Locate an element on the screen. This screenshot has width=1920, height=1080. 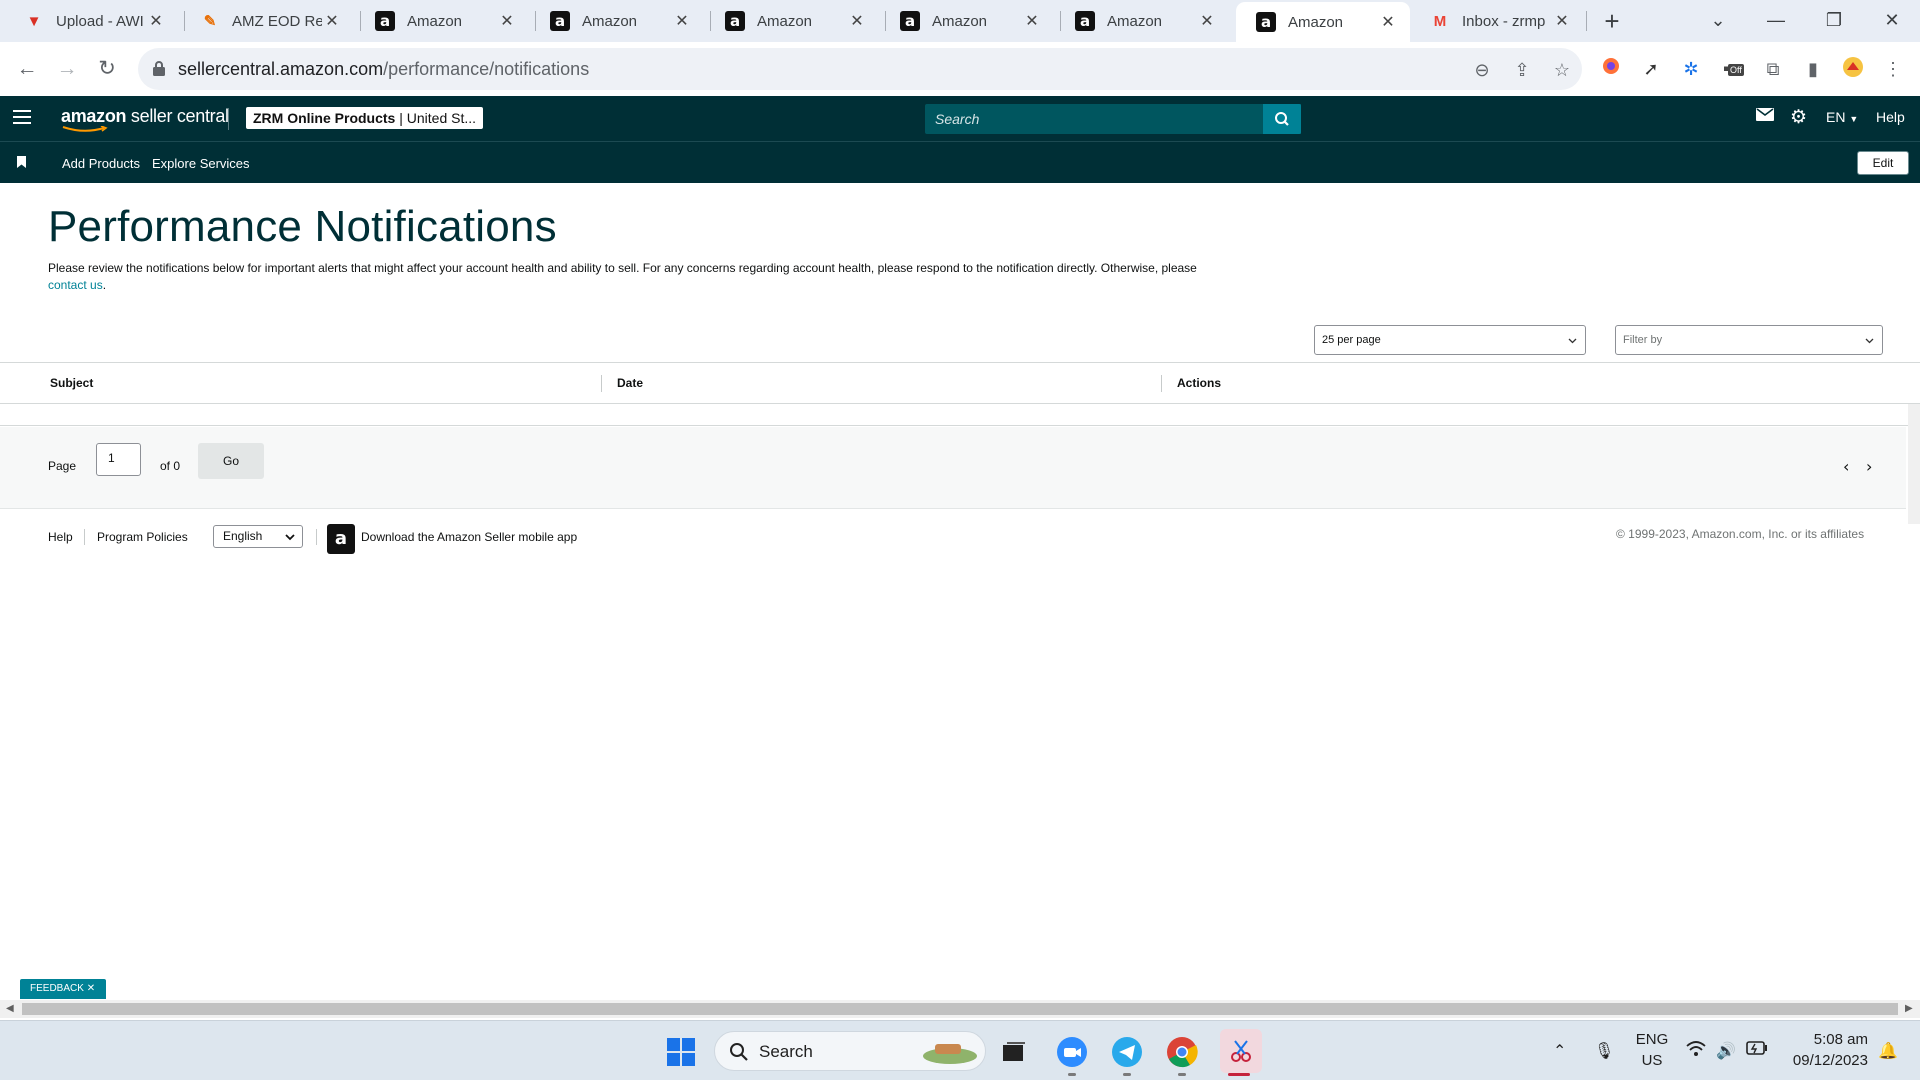
input-region: US is located at coordinates (1652, 1060).